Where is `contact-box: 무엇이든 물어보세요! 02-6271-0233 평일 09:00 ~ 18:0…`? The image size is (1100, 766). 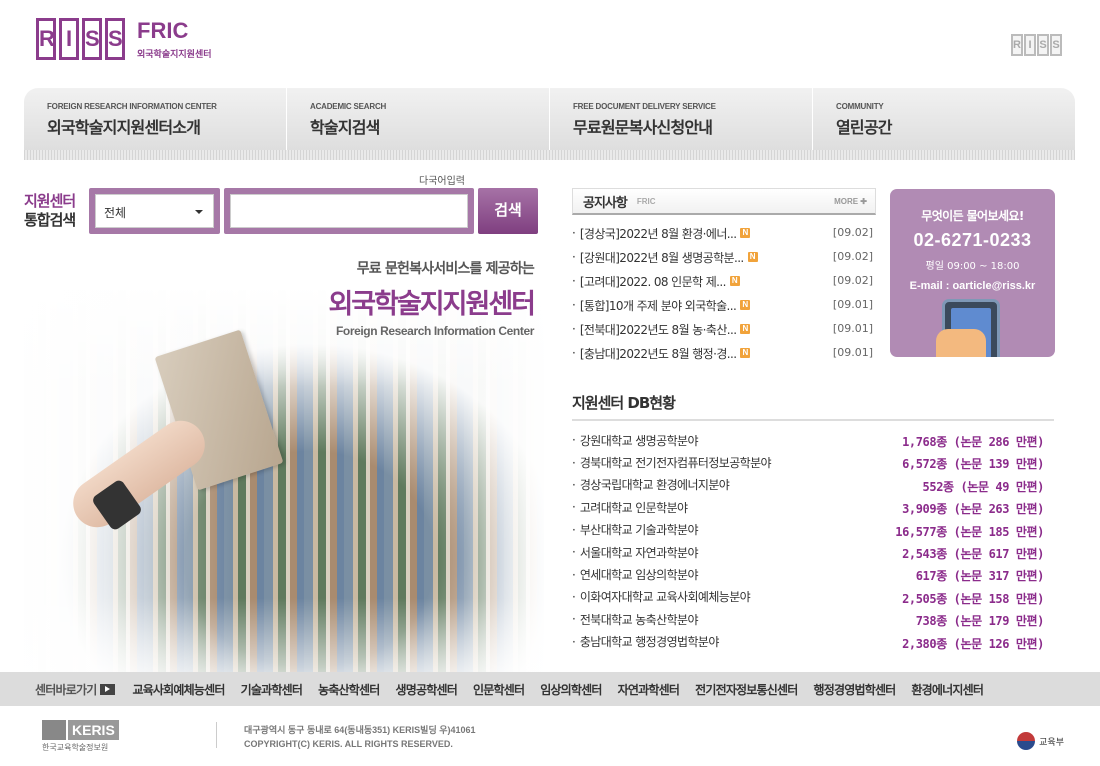
contact-box: 무엇이든 물어보세요! 02-6271-0233 평일 09:00 ~ 18:0… is located at coordinates (972, 273).